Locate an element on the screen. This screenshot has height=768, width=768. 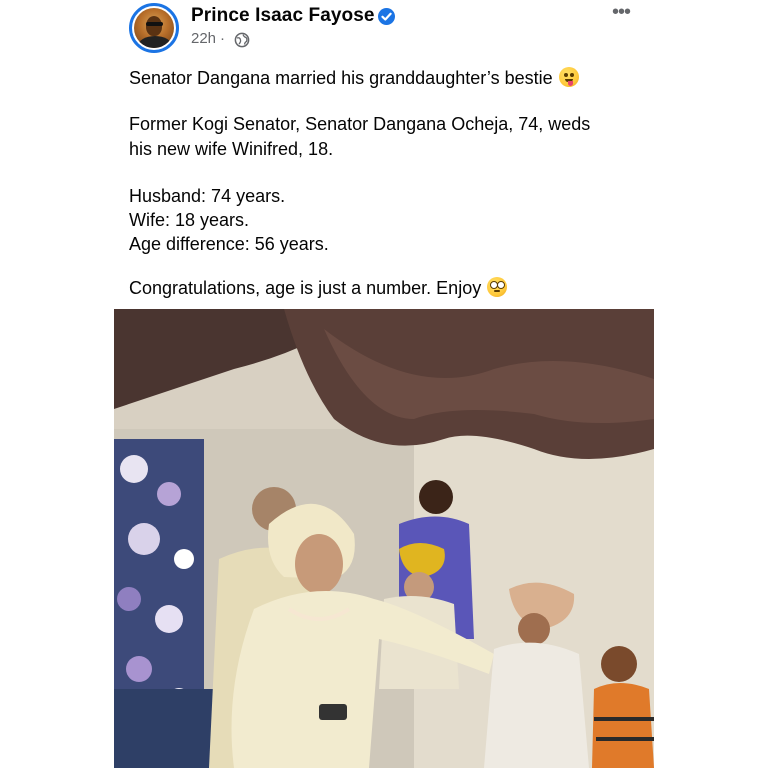
author-avatar is located at coordinates (154, 28).